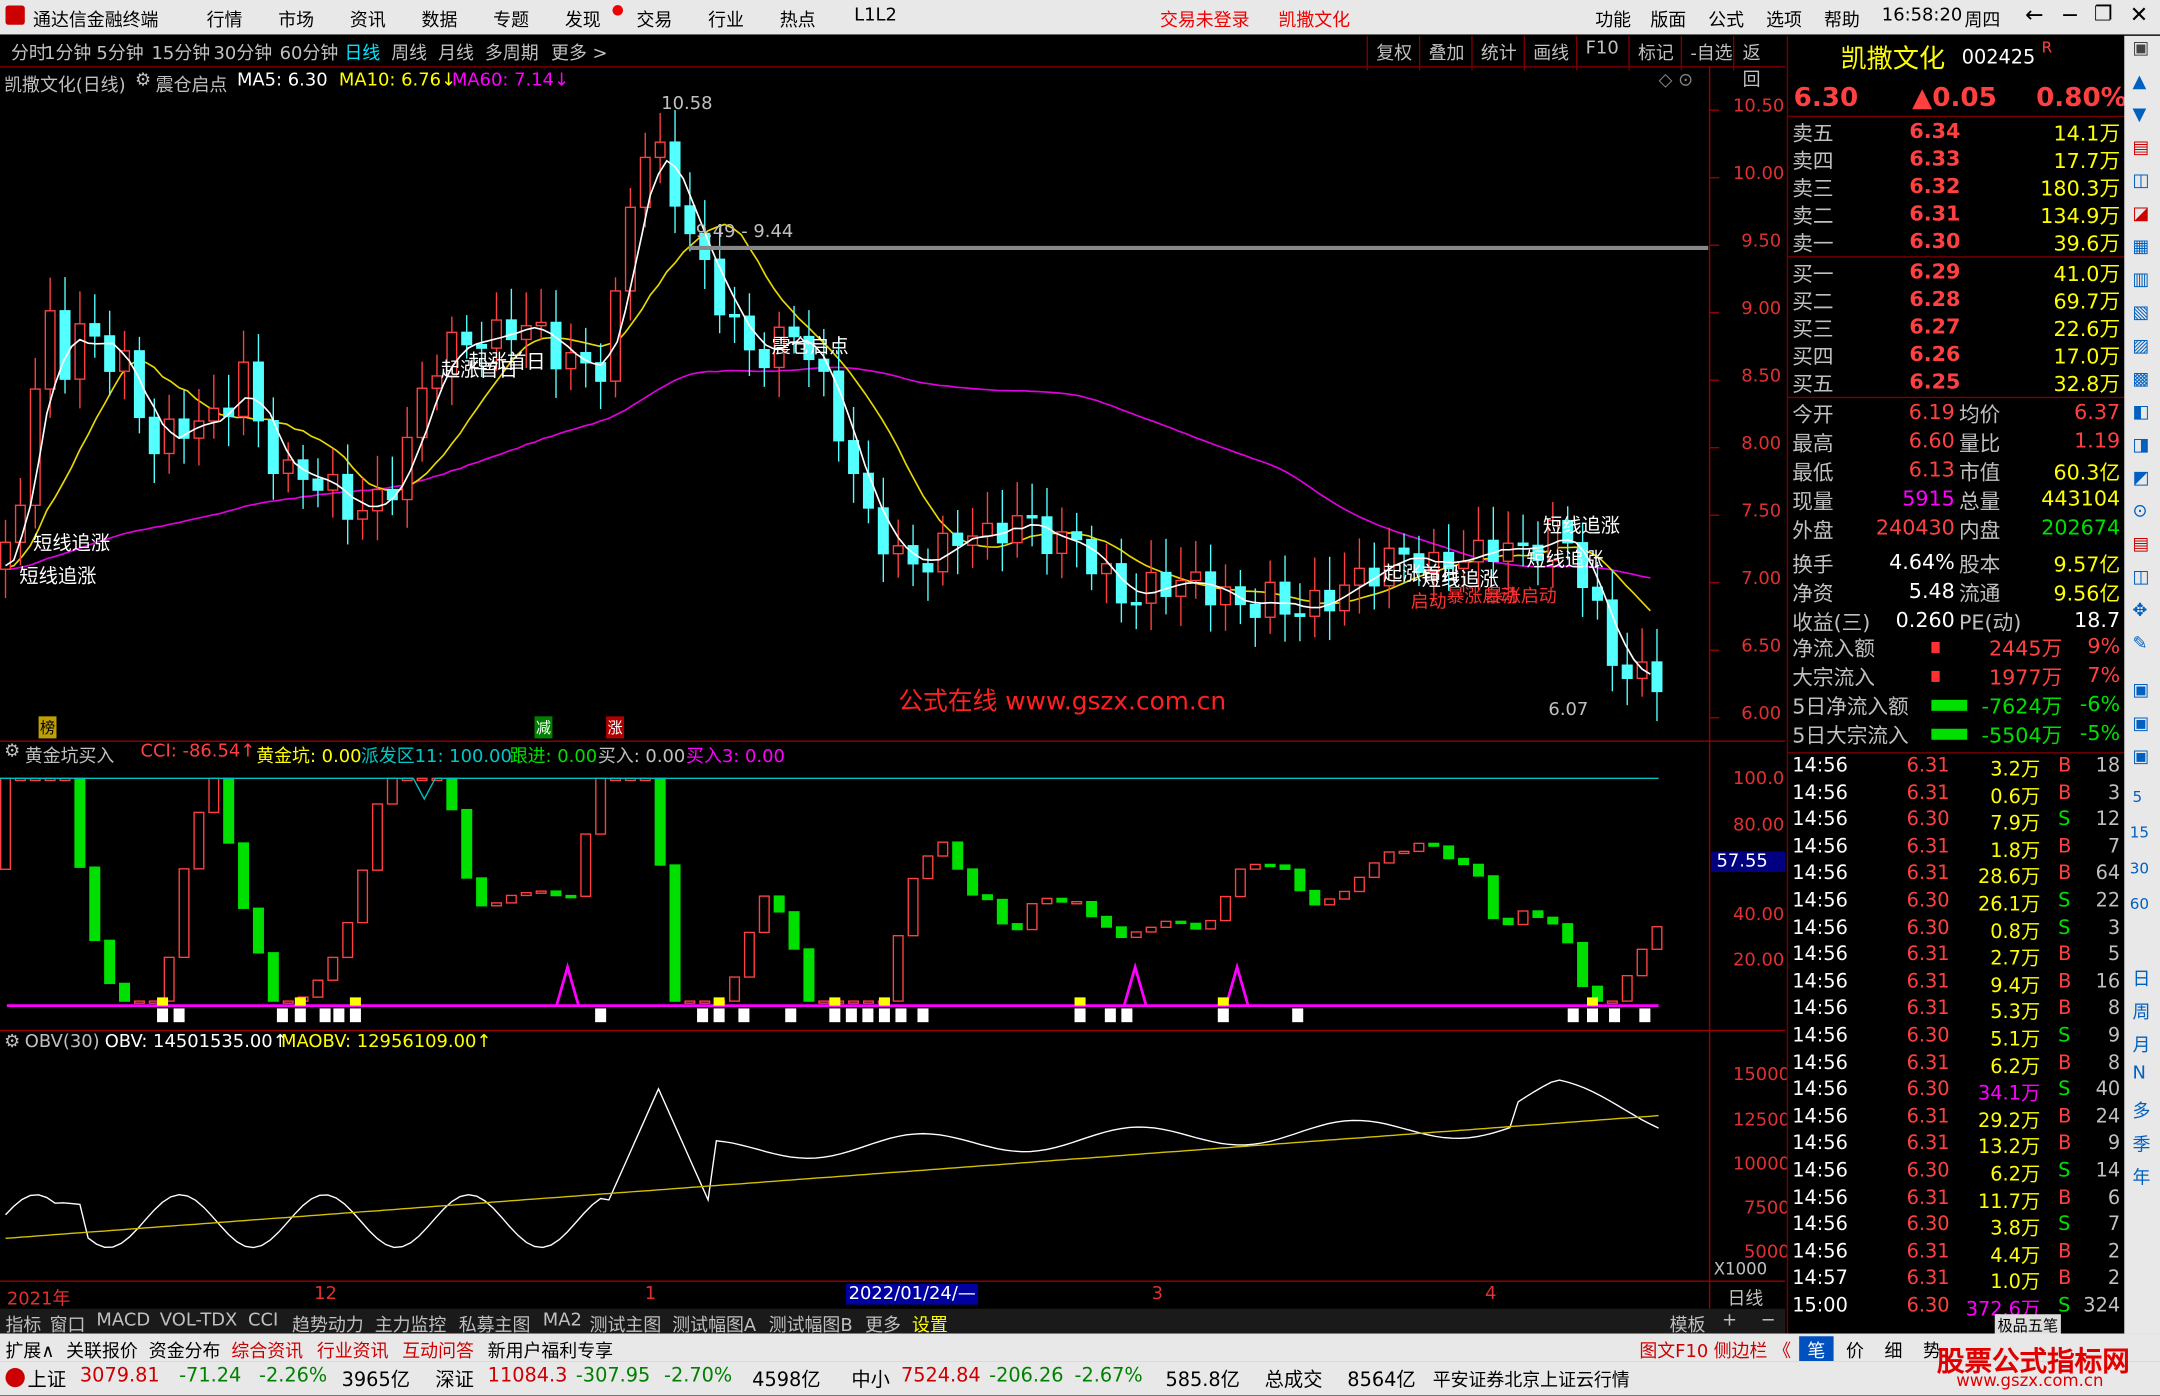  What do you see at coordinates (1673, 1349) in the screenshot?
I see `info-f10: 图文F10` at bounding box center [1673, 1349].